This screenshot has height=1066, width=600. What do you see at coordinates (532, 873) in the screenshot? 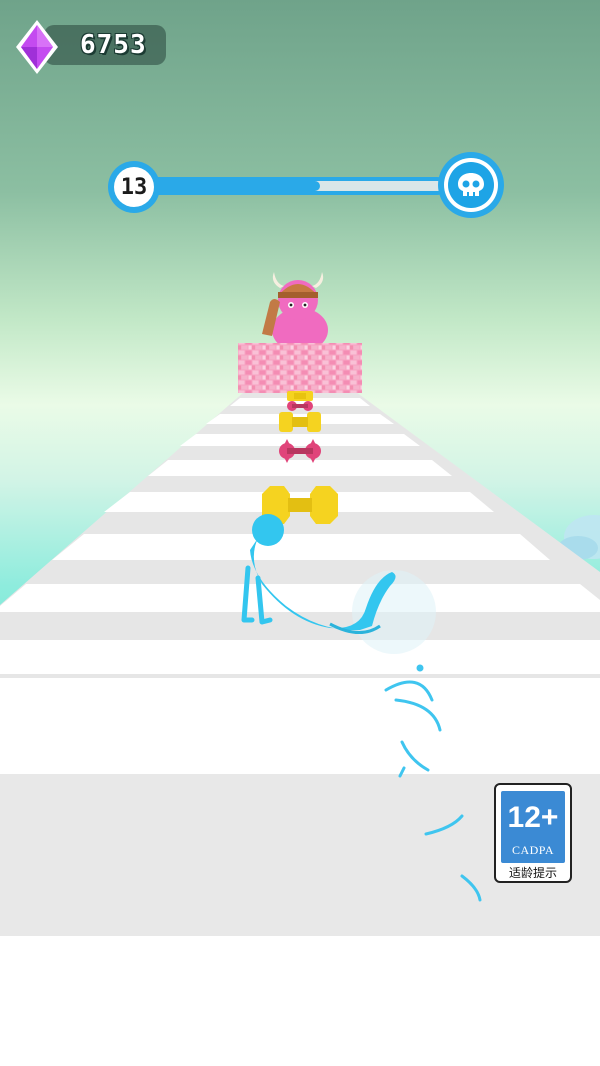
I see `age-rating-caption: 适龄提示` at bounding box center [532, 873].